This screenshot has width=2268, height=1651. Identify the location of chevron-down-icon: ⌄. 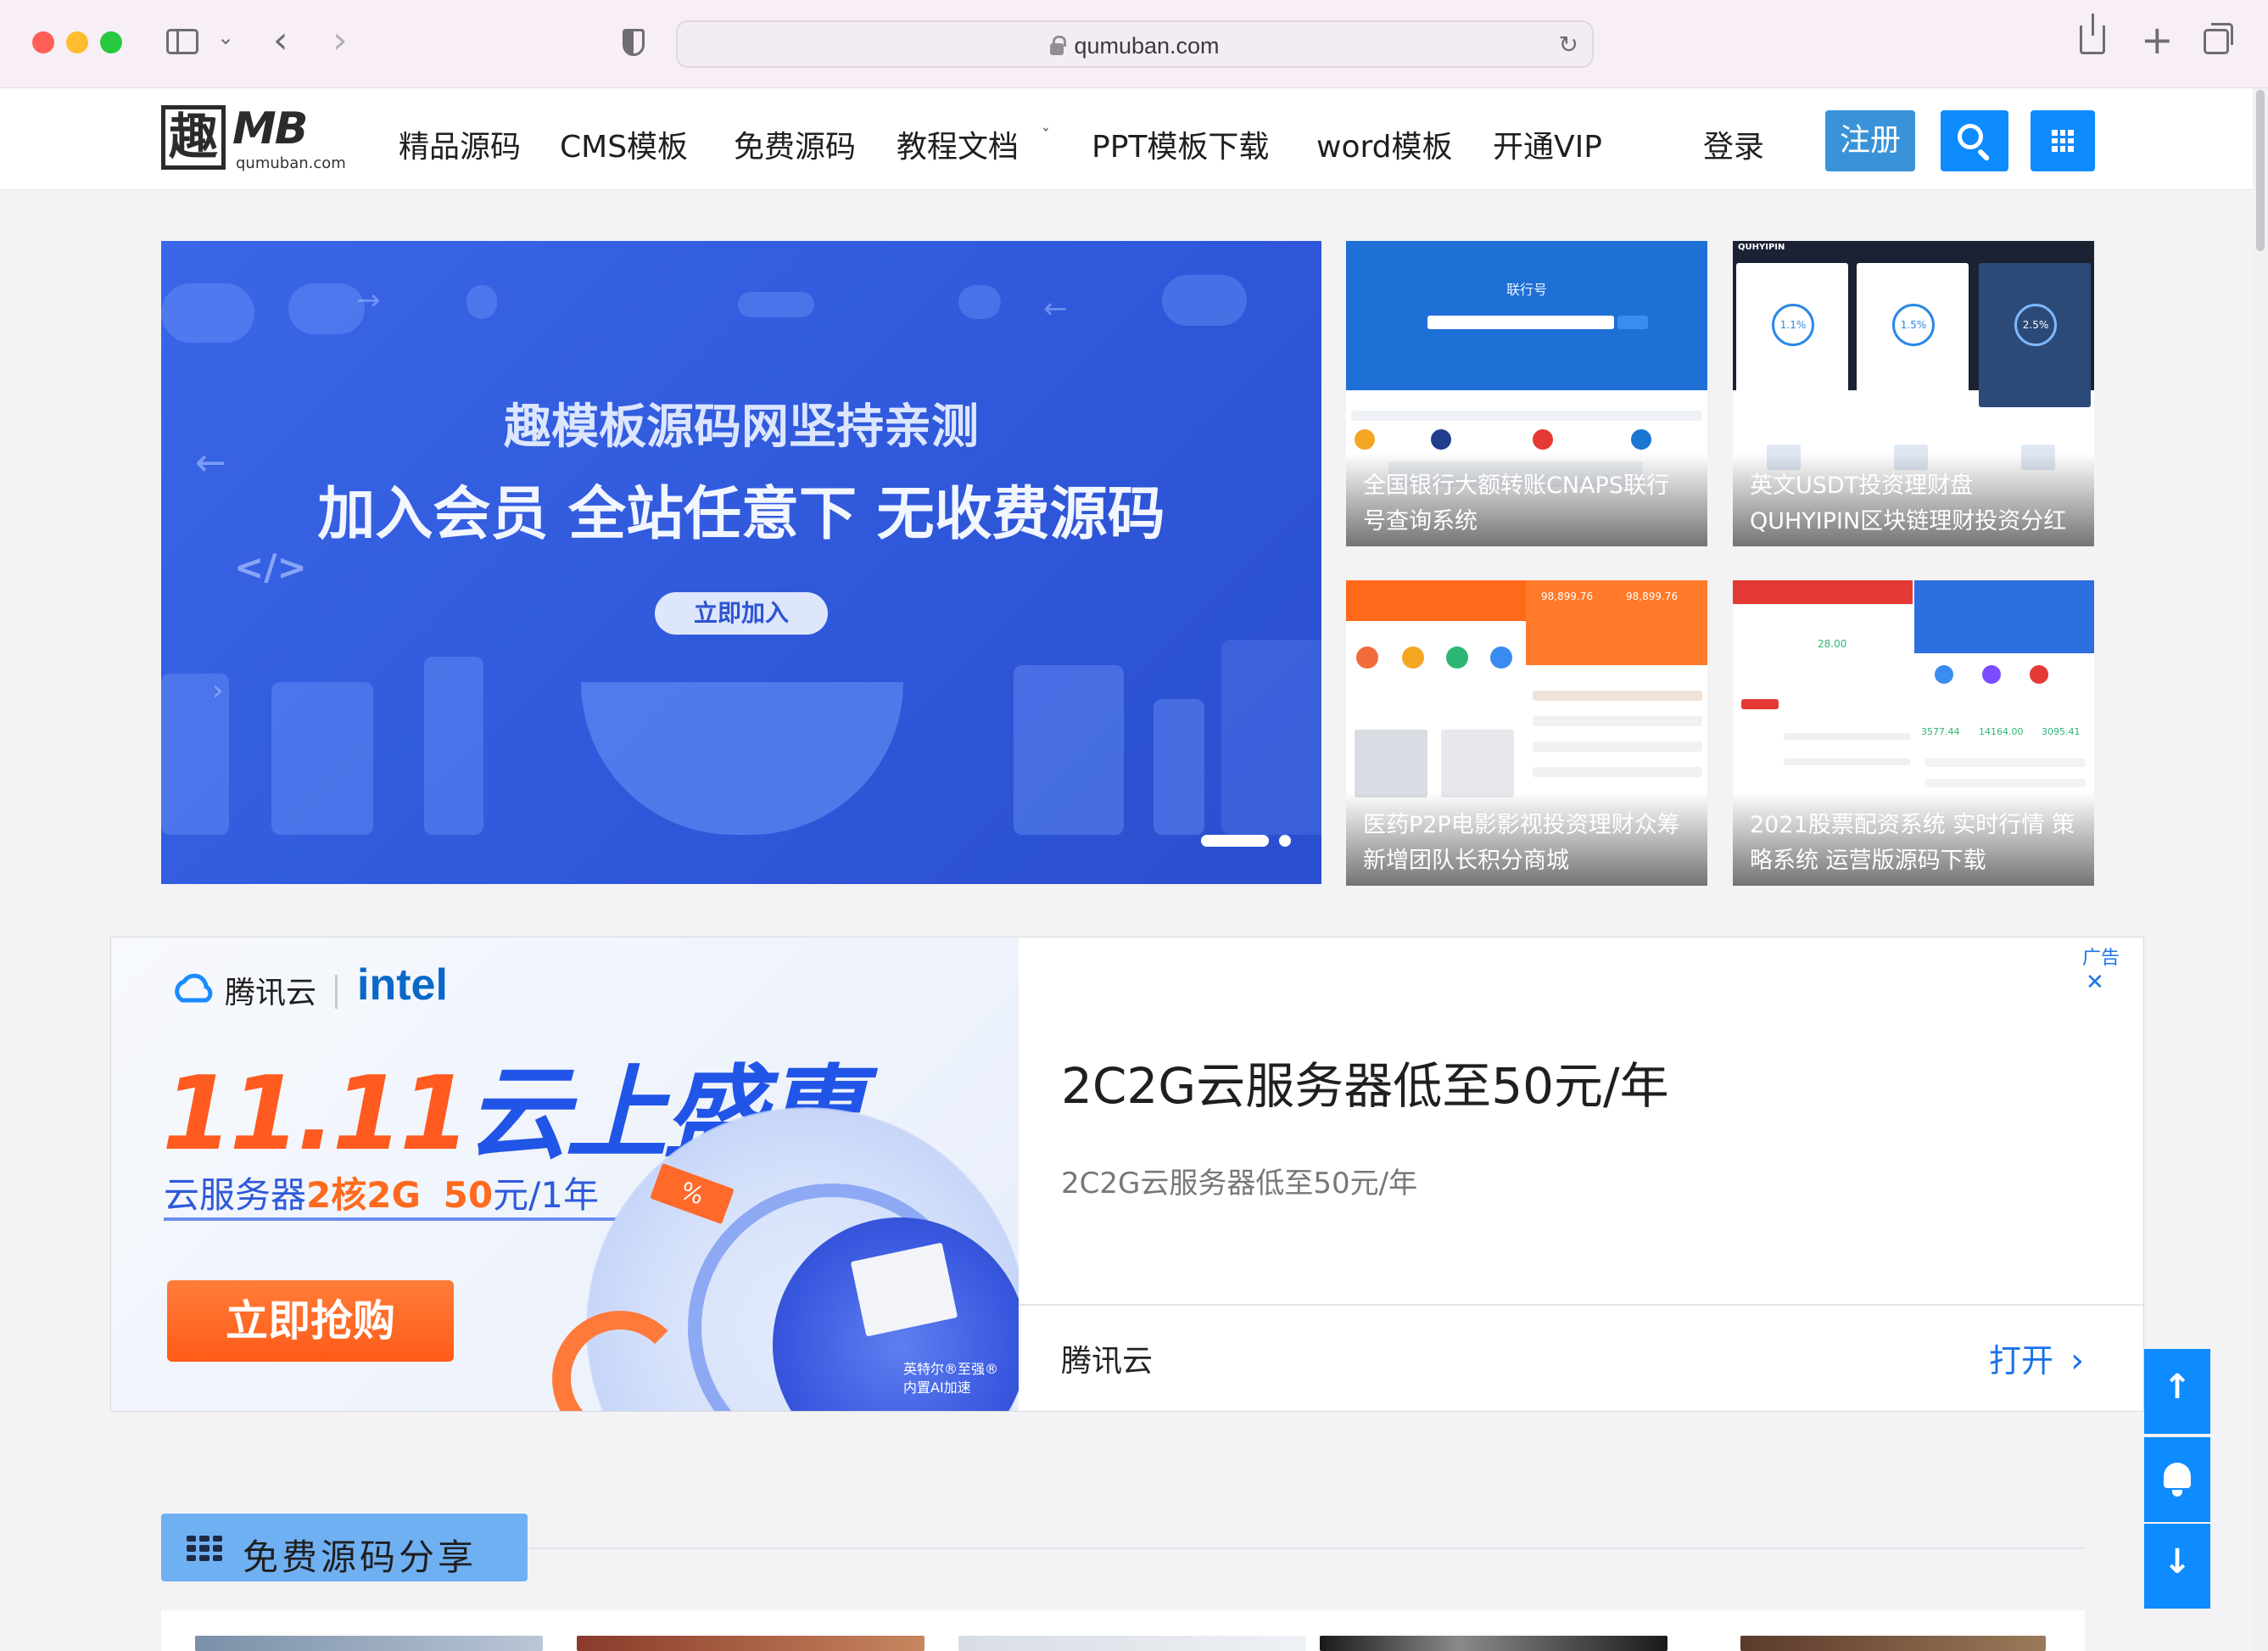
(225, 37).